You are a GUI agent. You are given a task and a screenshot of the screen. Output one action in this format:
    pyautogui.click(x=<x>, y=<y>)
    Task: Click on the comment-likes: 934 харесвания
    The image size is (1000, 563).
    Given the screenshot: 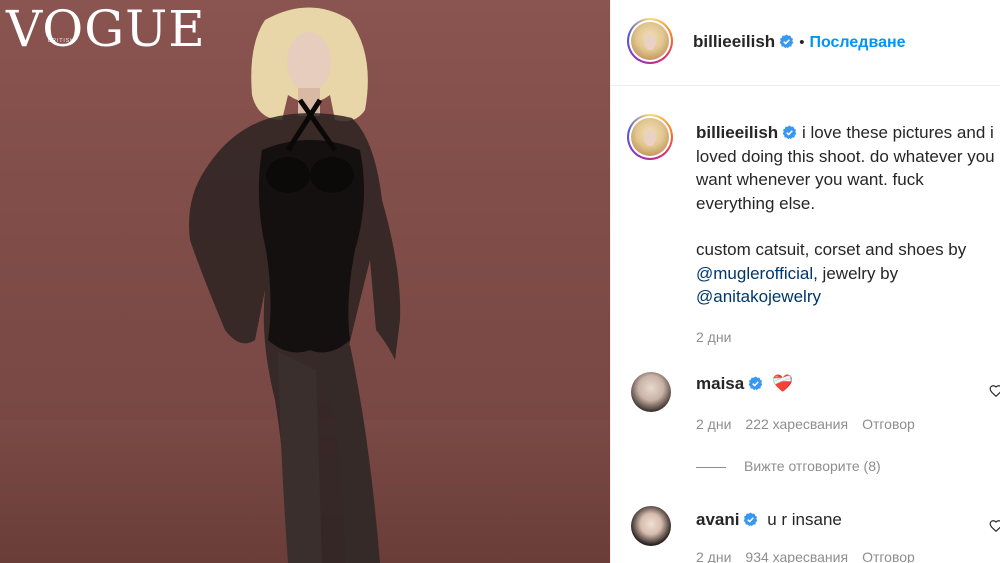 What is the action you would take?
    pyautogui.click(x=796, y=556)
    